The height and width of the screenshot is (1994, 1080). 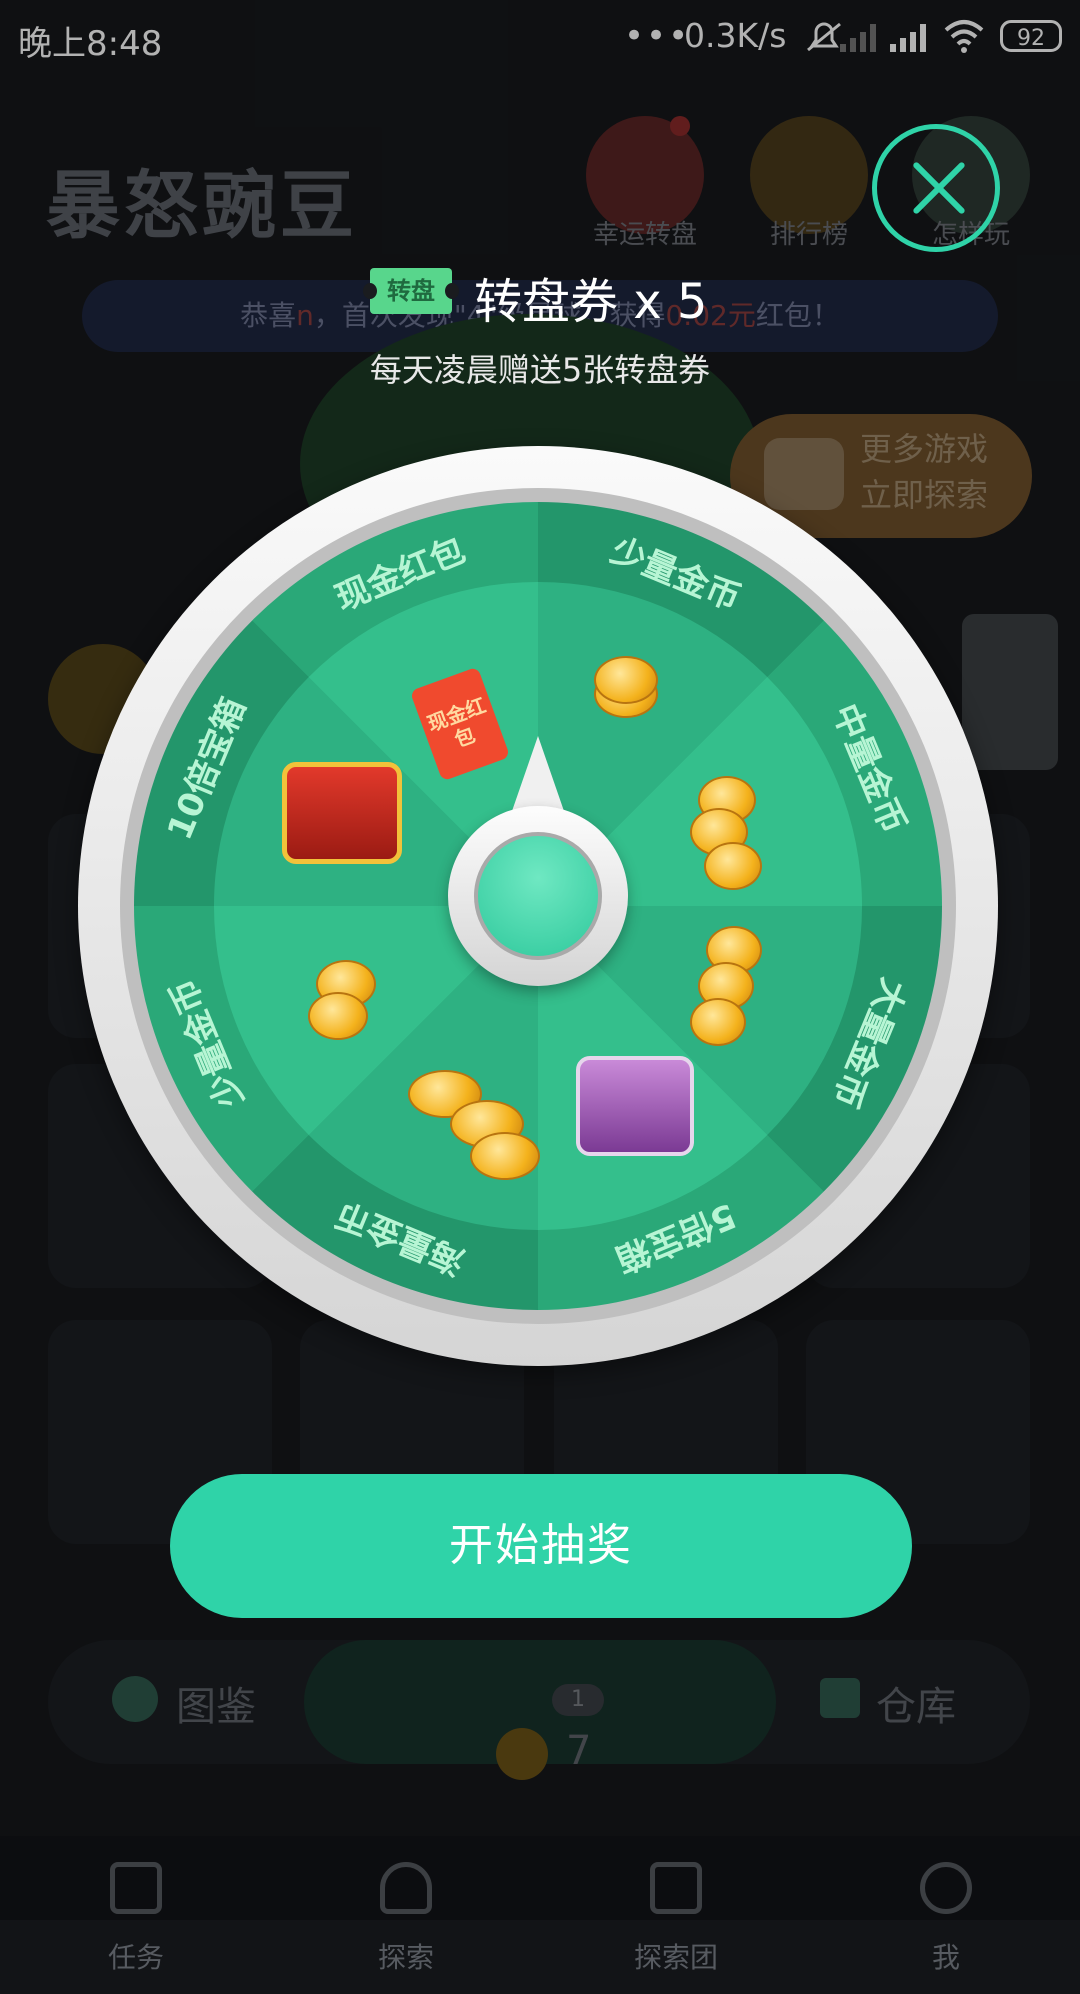 What do you see at coordinates (591, 302) in the screenshot?
I see `ticket-count: 转盘券 x 5` at bounding box center [591, 302].